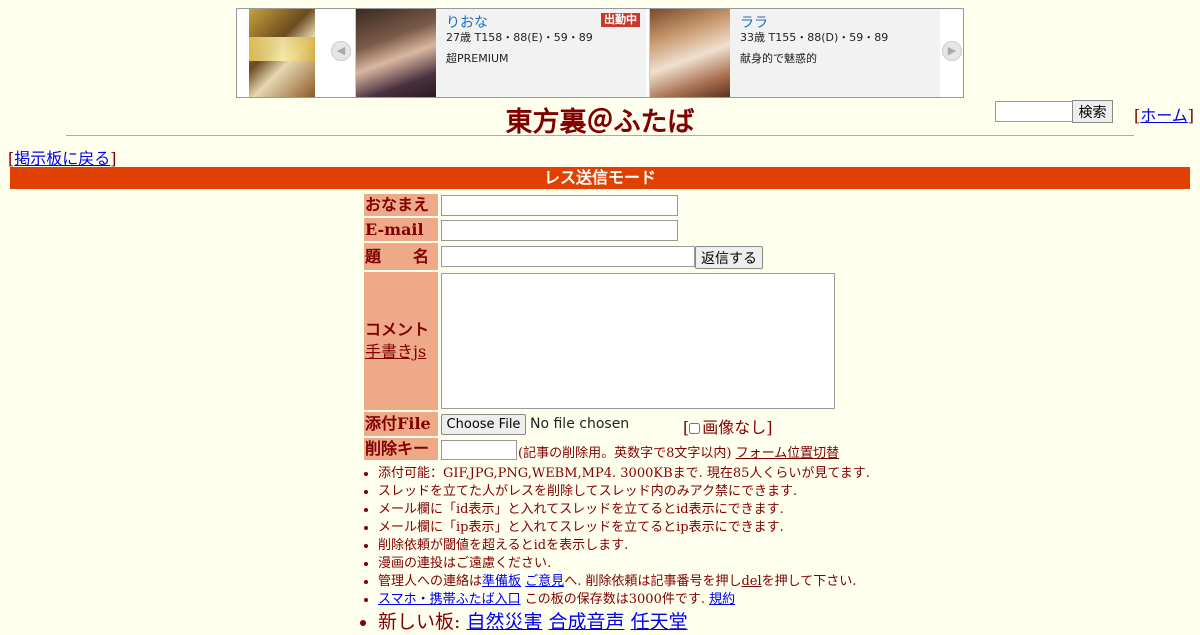 The height and width of the screenshot is (635, 1200). What do you see at coordinates (600, 178) in the screenshot?
I see `reply-mode-bar: レス送信モード` at bounding box center [600, 178].